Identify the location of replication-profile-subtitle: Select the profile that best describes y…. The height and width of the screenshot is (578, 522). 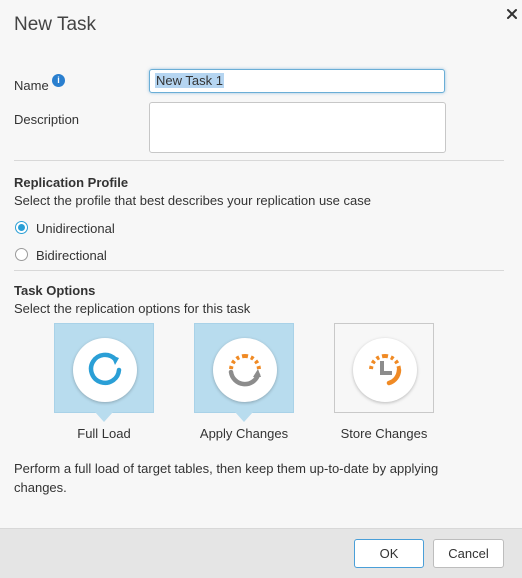
(192, 200).